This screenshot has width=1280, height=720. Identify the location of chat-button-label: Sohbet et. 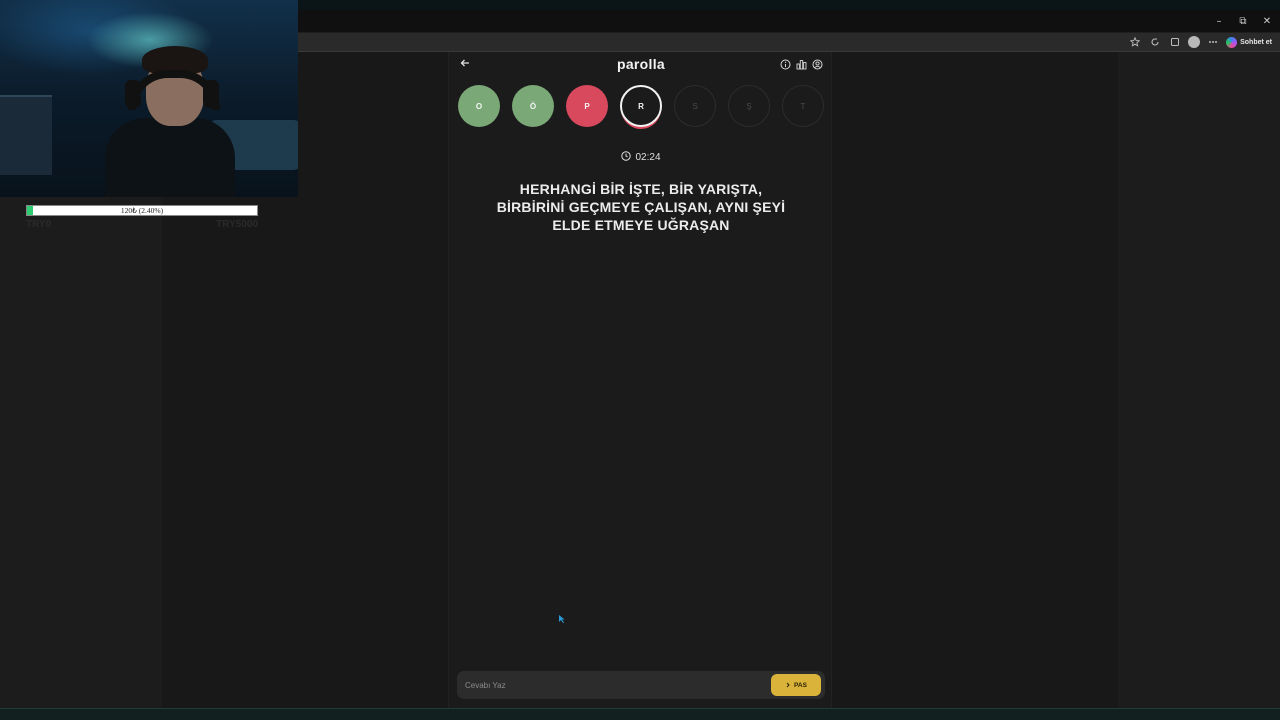
(1256, 42).